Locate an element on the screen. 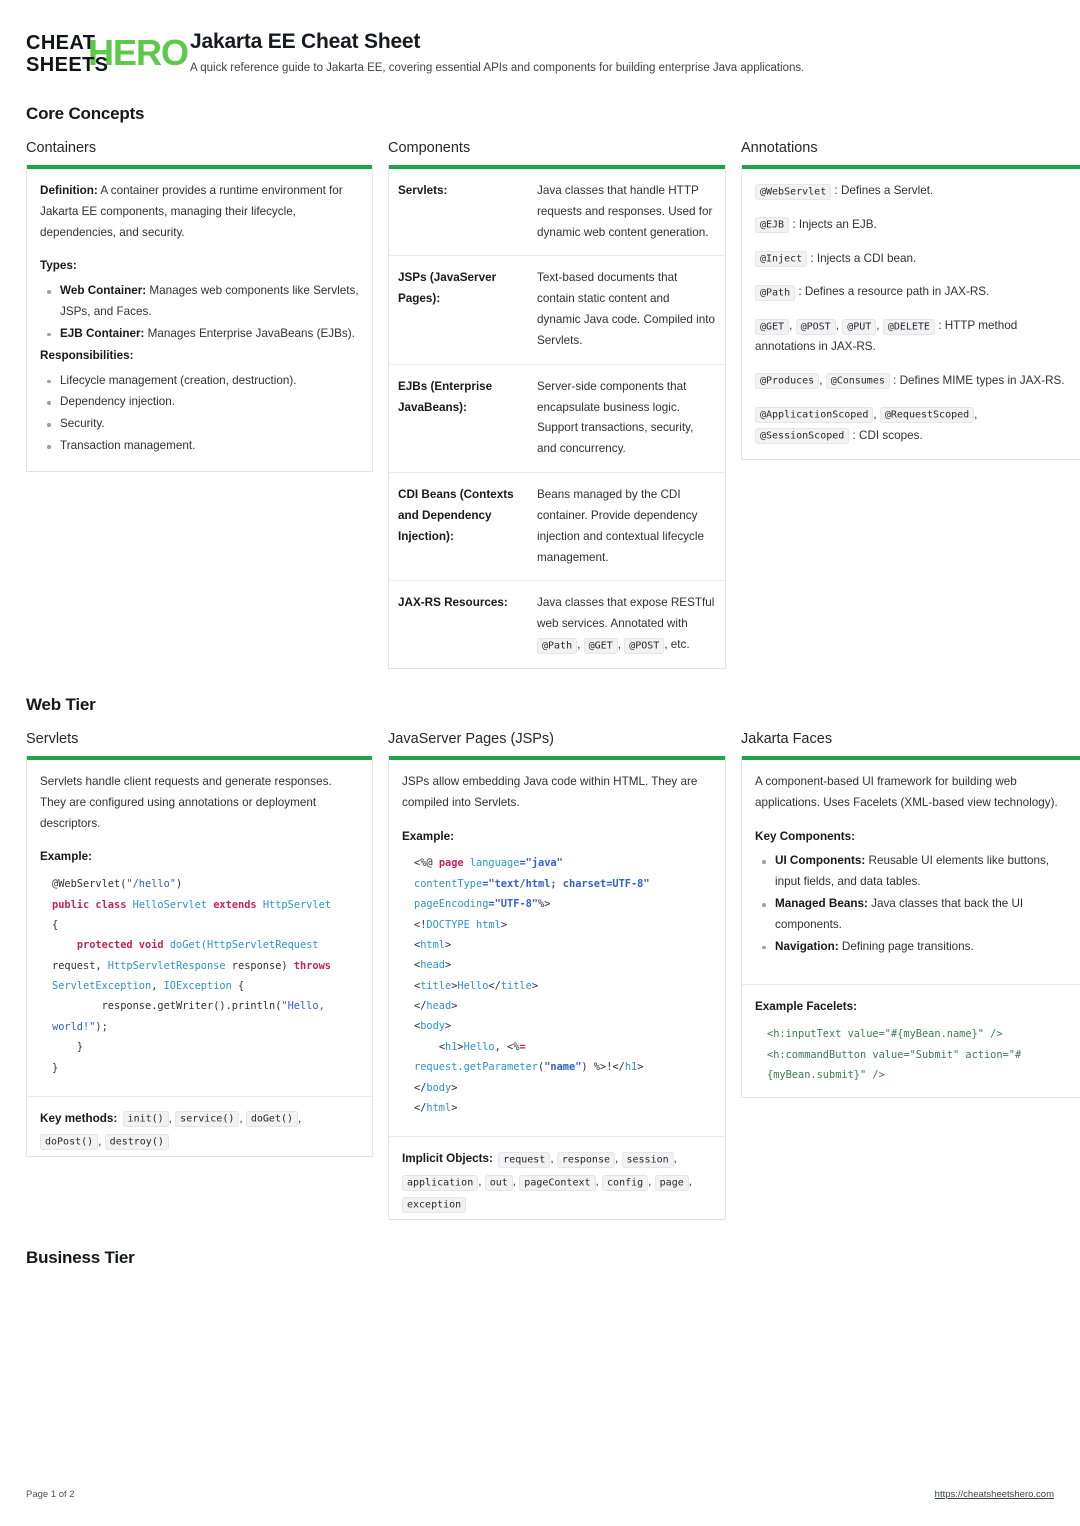 This screenshot has height=1526, width=1080. servlets-example-label: Example: is located at coordinates (66, 857).